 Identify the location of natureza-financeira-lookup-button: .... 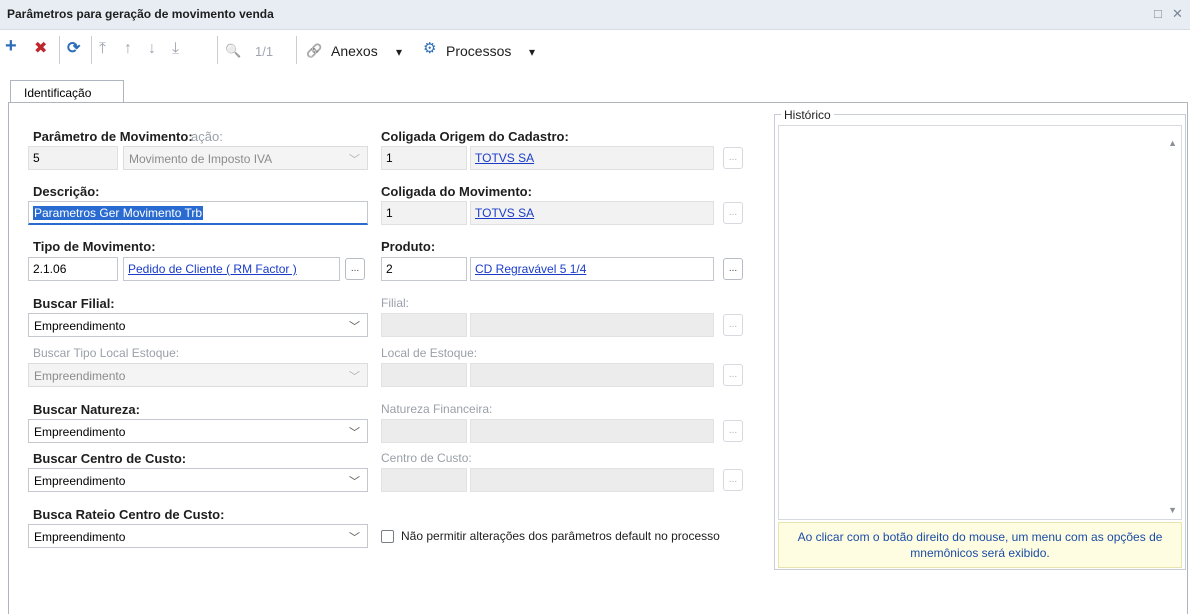
(733, 431).